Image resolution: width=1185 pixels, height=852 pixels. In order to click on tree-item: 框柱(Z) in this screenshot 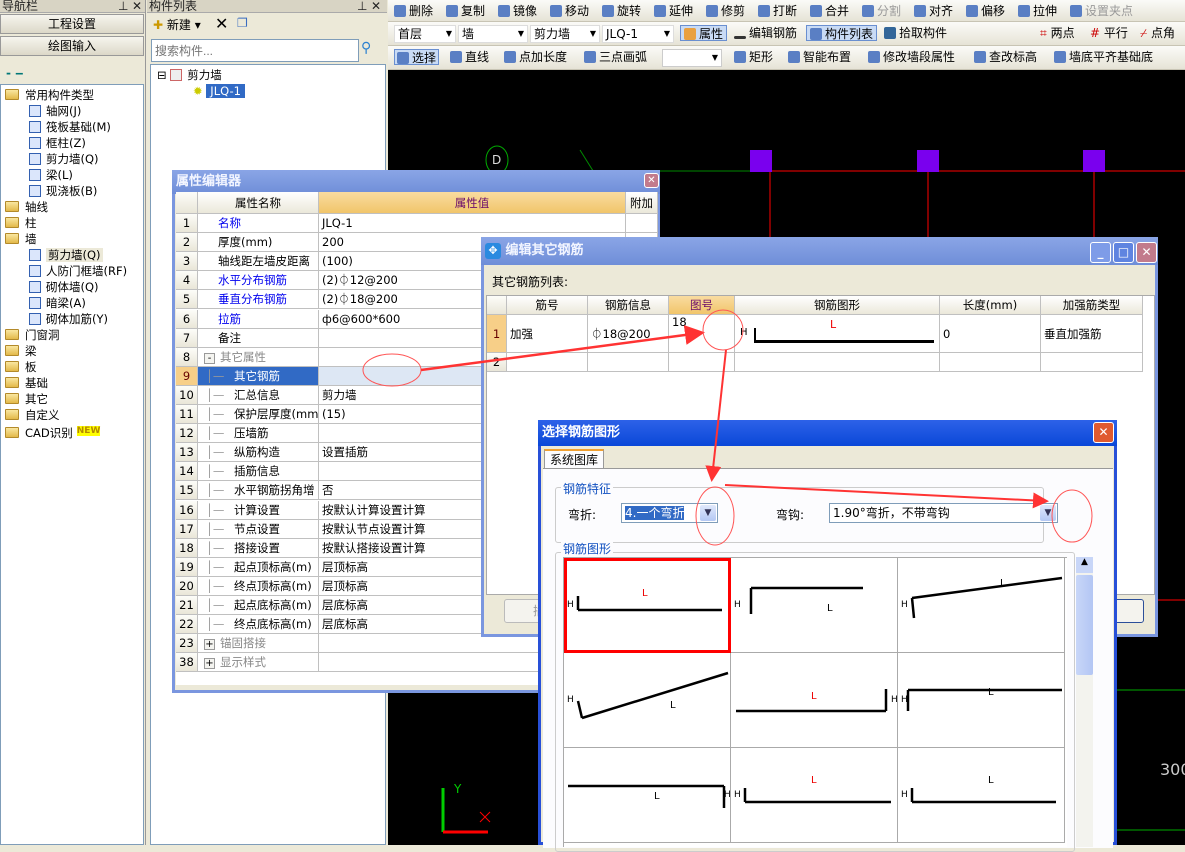, I will do `click(57, 143)`.